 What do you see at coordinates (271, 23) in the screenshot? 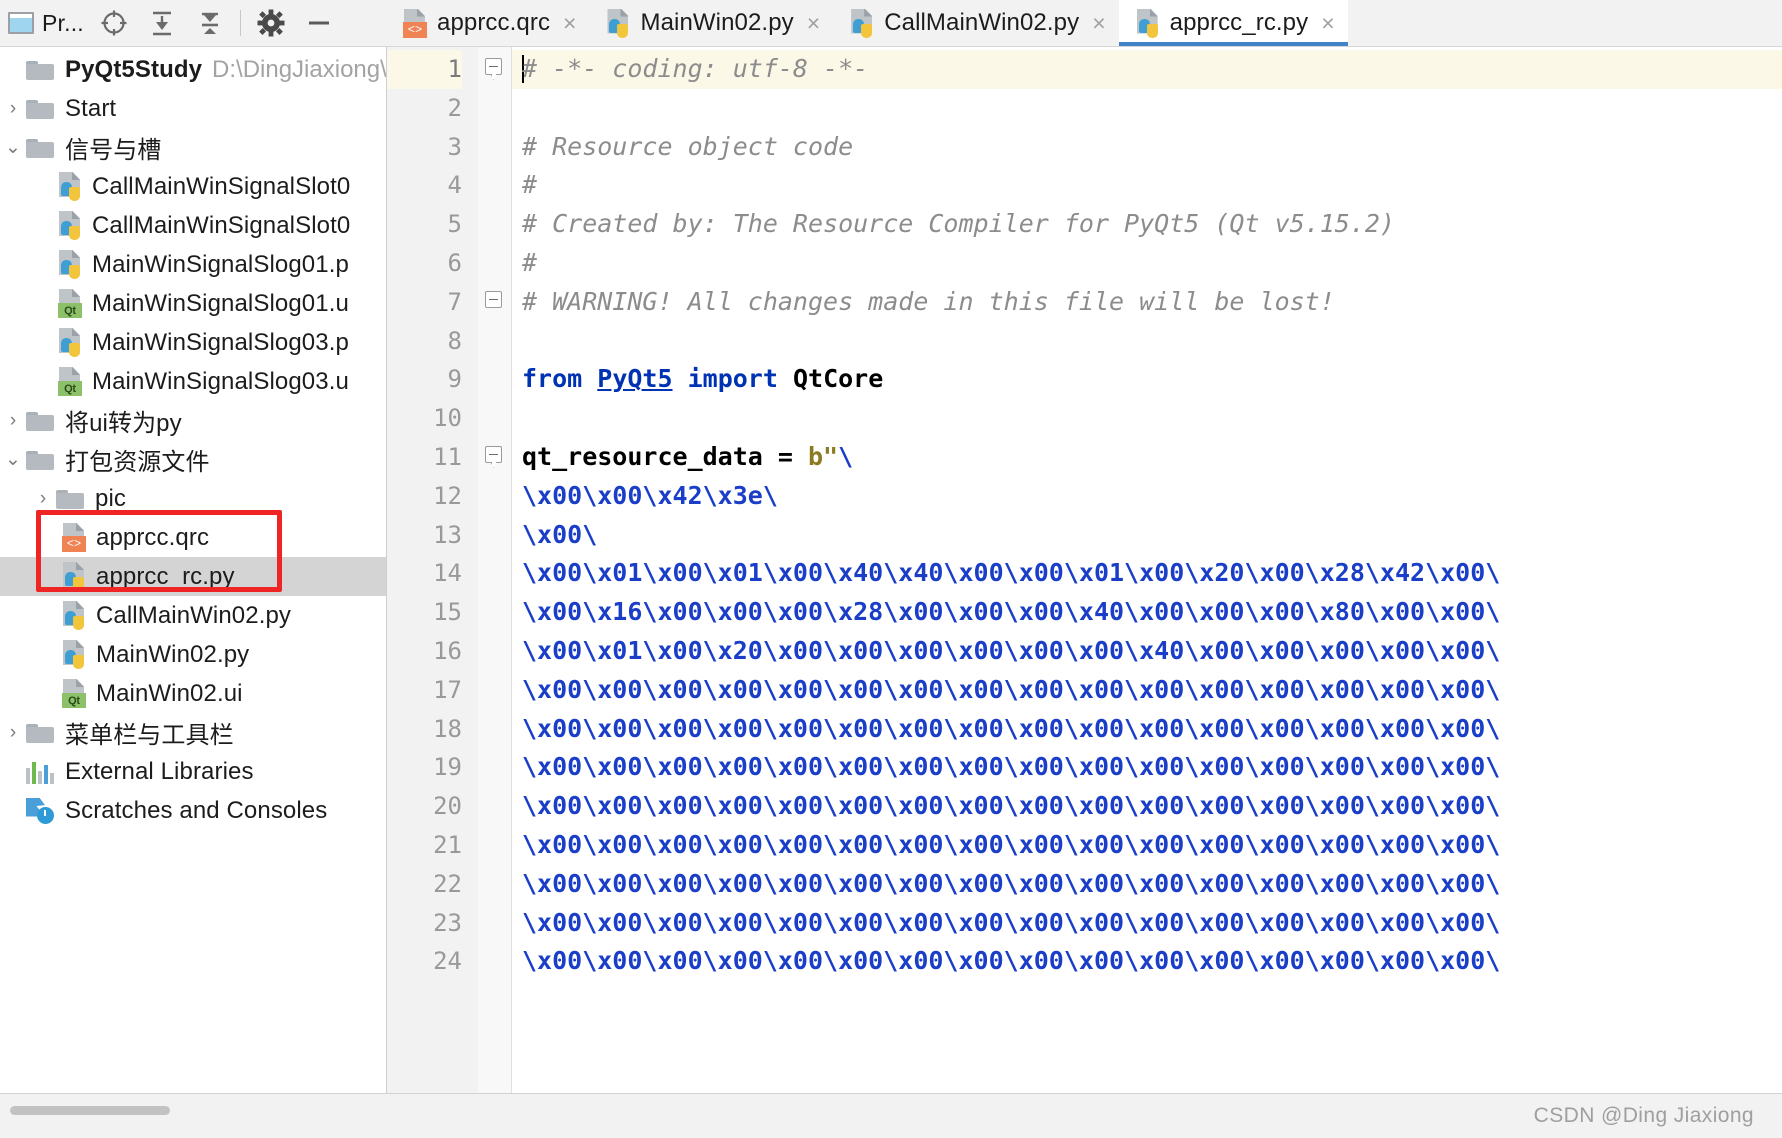
I see `settings-gear-icon` at bounding box center [271, 23].